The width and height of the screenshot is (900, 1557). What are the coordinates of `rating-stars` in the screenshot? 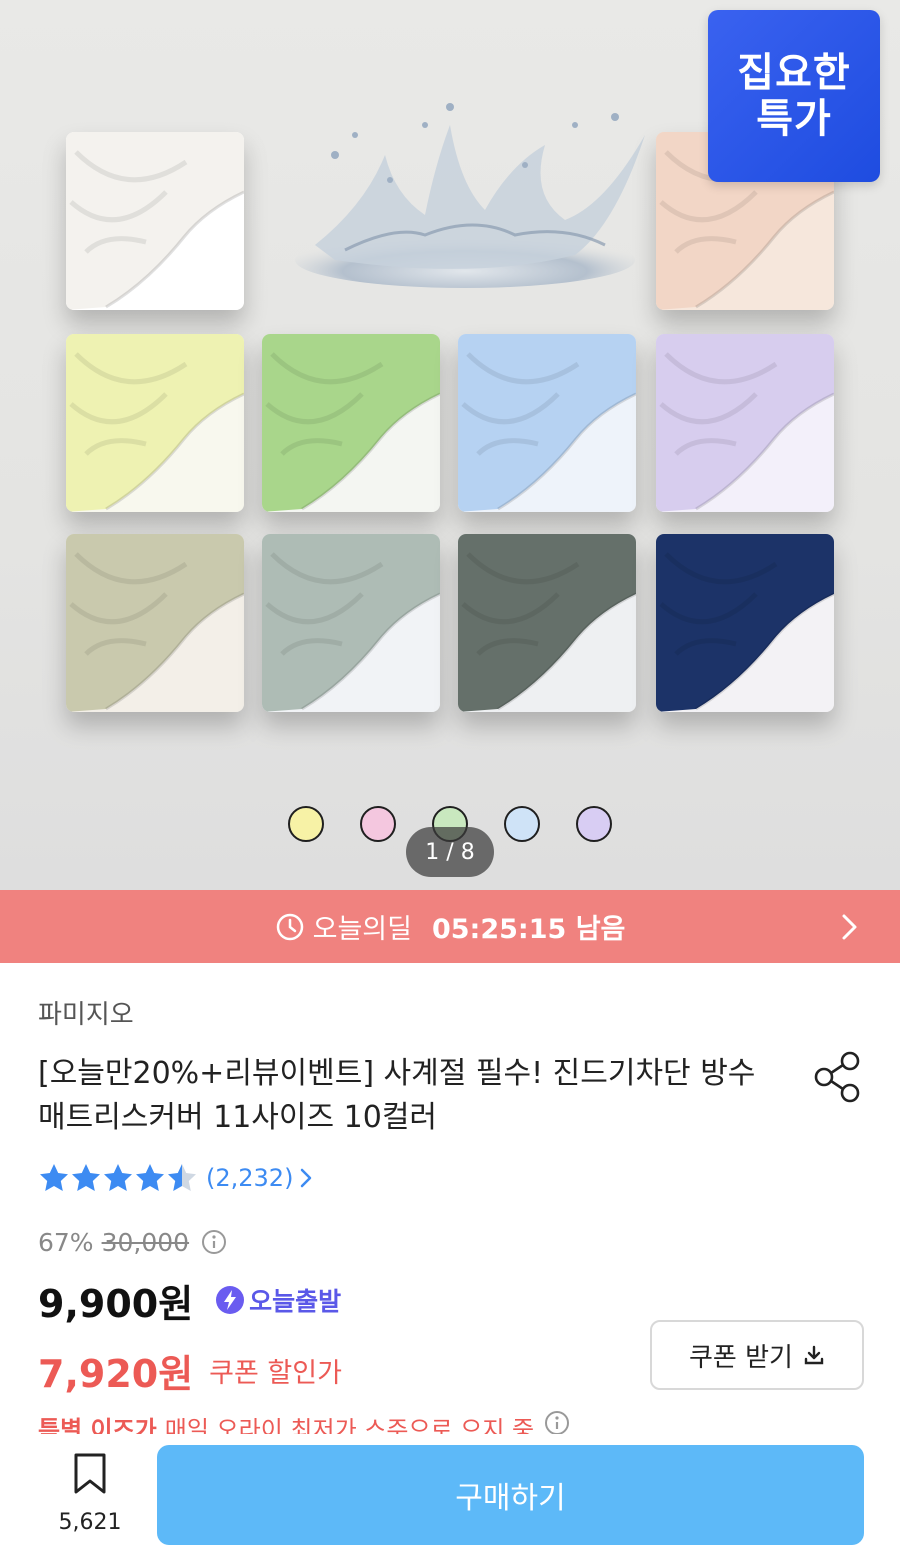 It's located at (118, 1178).